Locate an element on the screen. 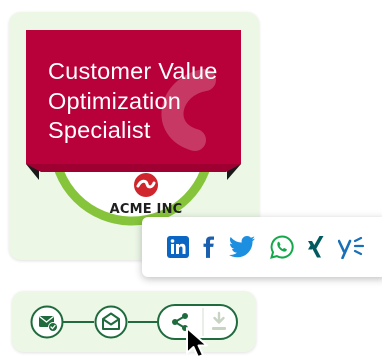 This screenshot has width=382, height=364. share-popover is located at coordinates (262, 247).